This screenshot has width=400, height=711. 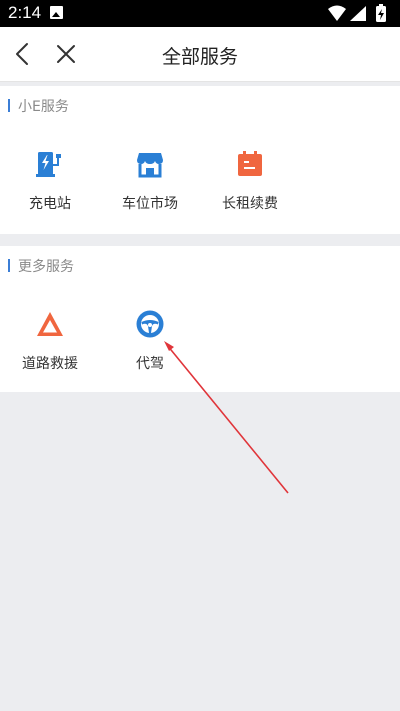 I want to click on status-icons, so click(x=357, y=13).